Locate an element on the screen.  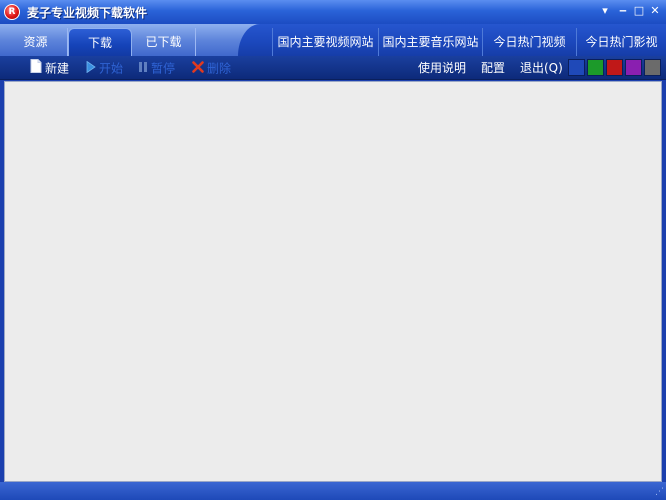
start-button-label: 开始 is located at coordinates (111, 68).